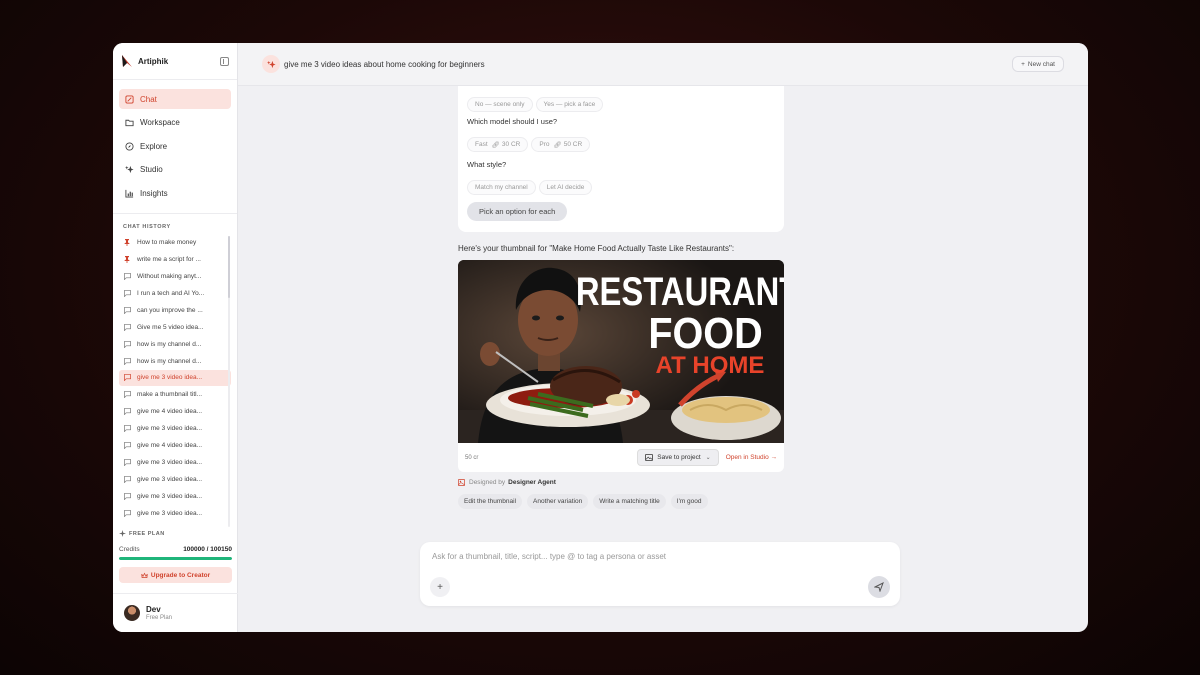 The width and height of the screenshot is (1200, 675). Describe the element at coordinates (127, 61) in the screenshot. I see `artiphik-logo-icon` at that location.